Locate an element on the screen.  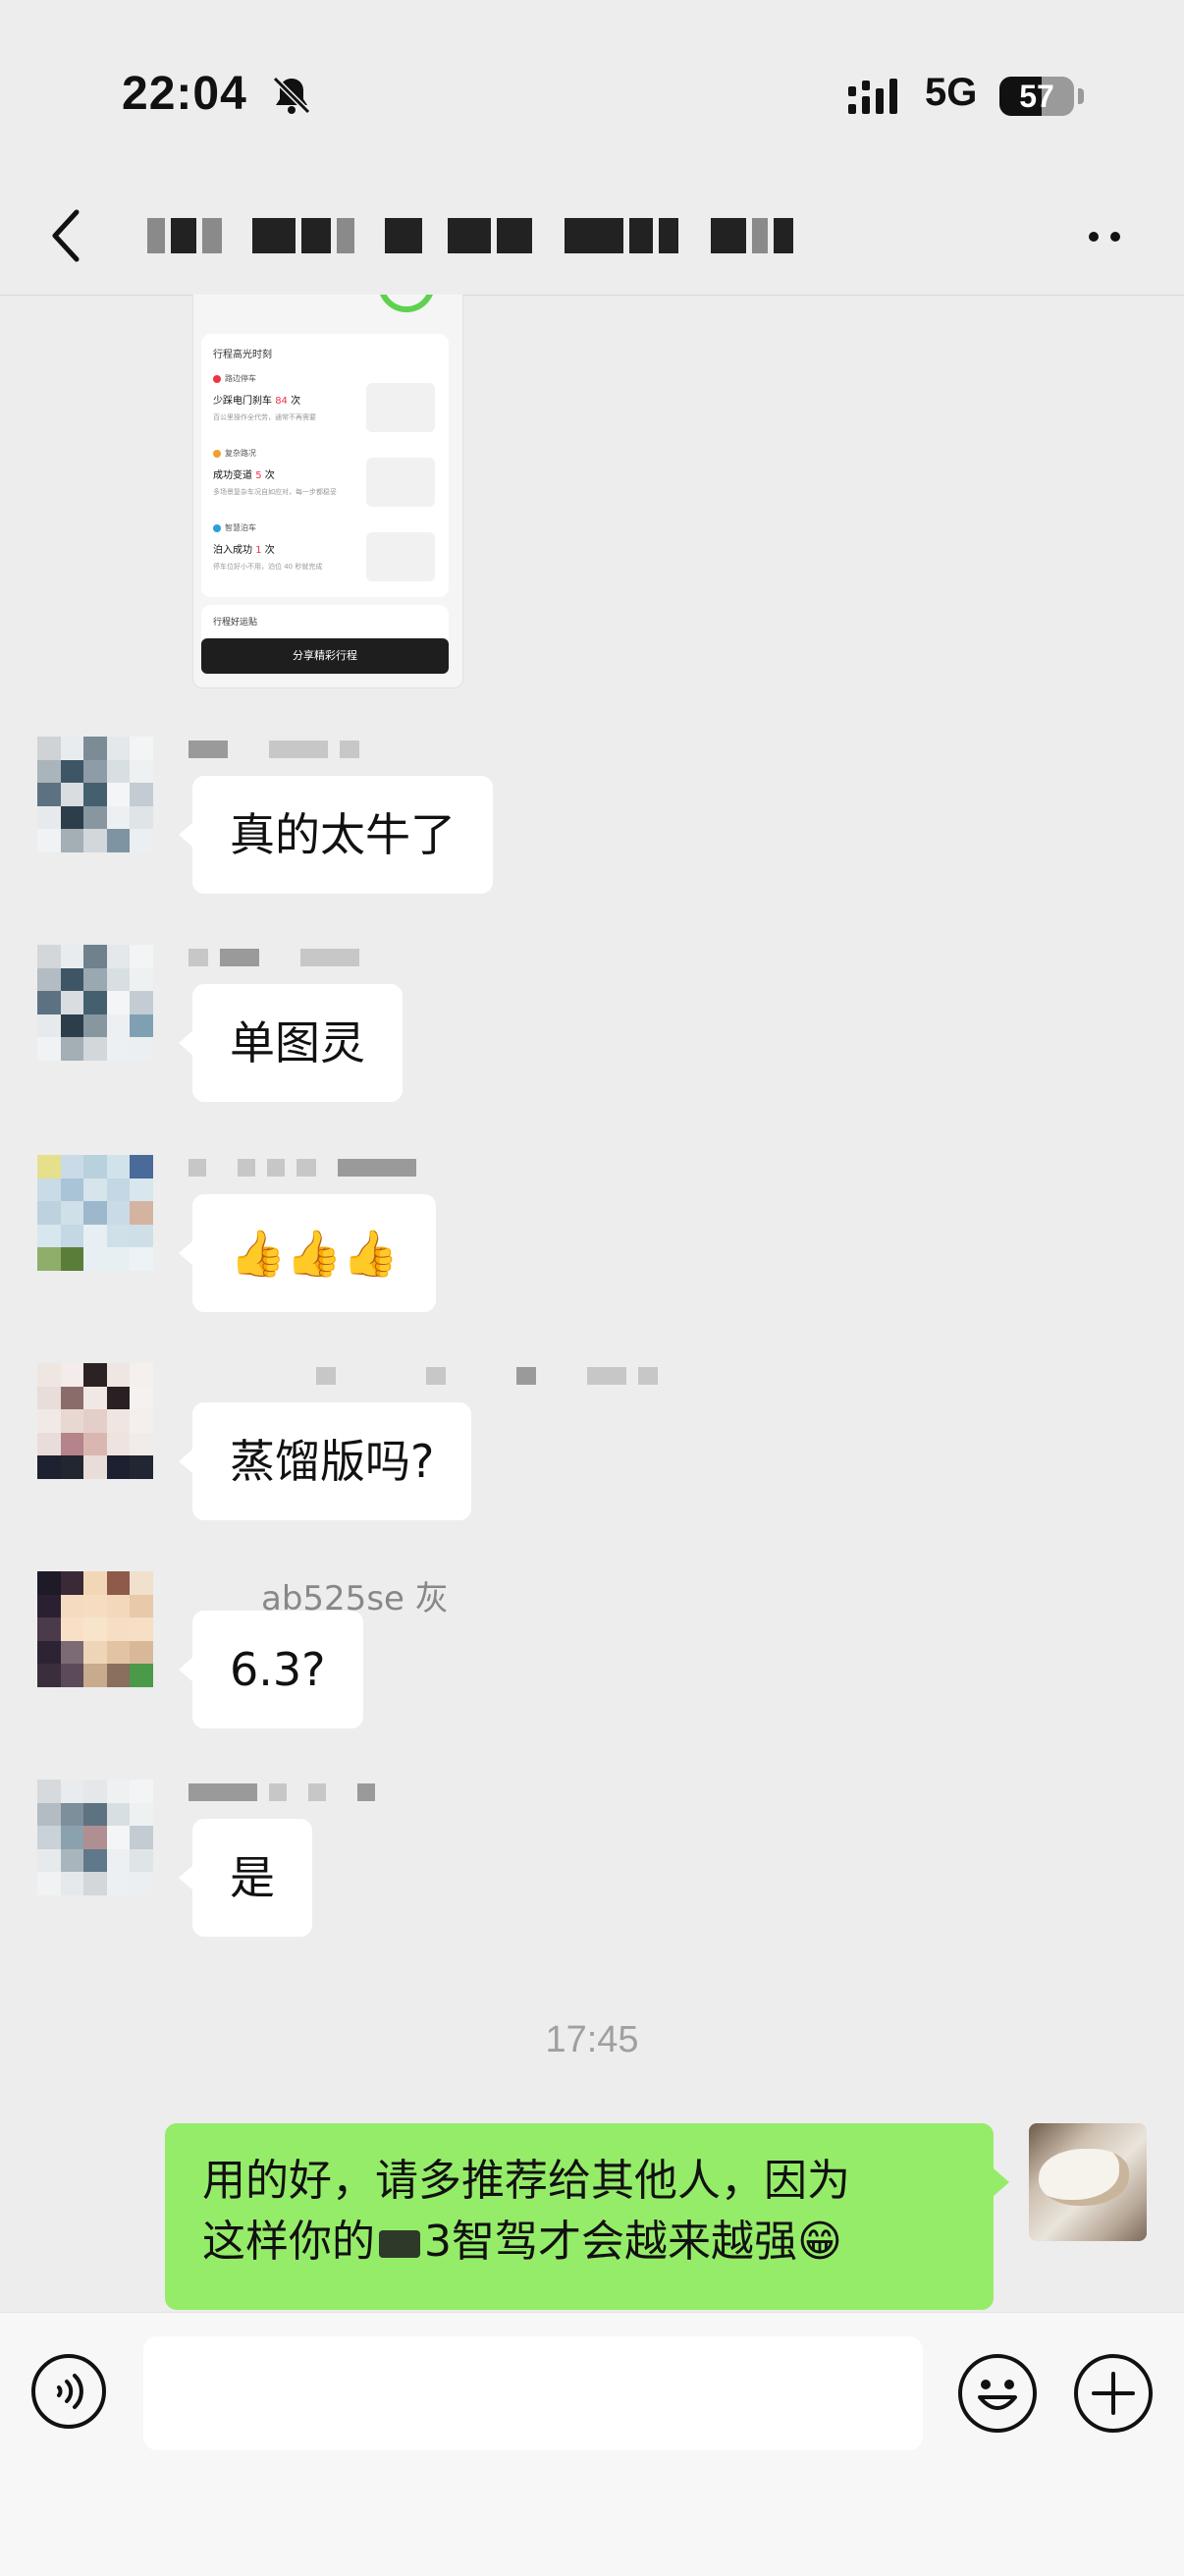
bell-muted-icon is located at coordinates (291, 95).